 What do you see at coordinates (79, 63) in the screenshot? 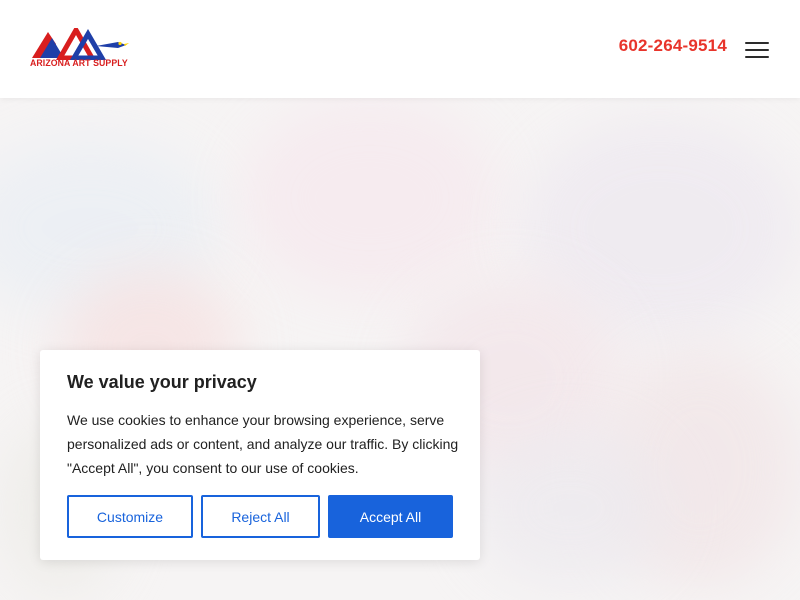
I see `logo-text: ARIZONA ART SUPPLY` at bounding box center [79, 63].